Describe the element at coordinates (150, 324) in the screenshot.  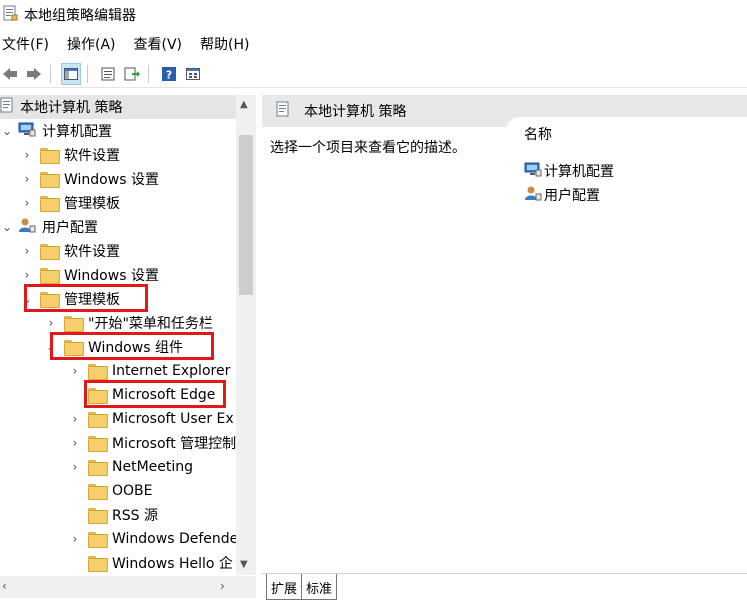
I see `tree-item-label: "开始"菜单和任务栏` at that location.